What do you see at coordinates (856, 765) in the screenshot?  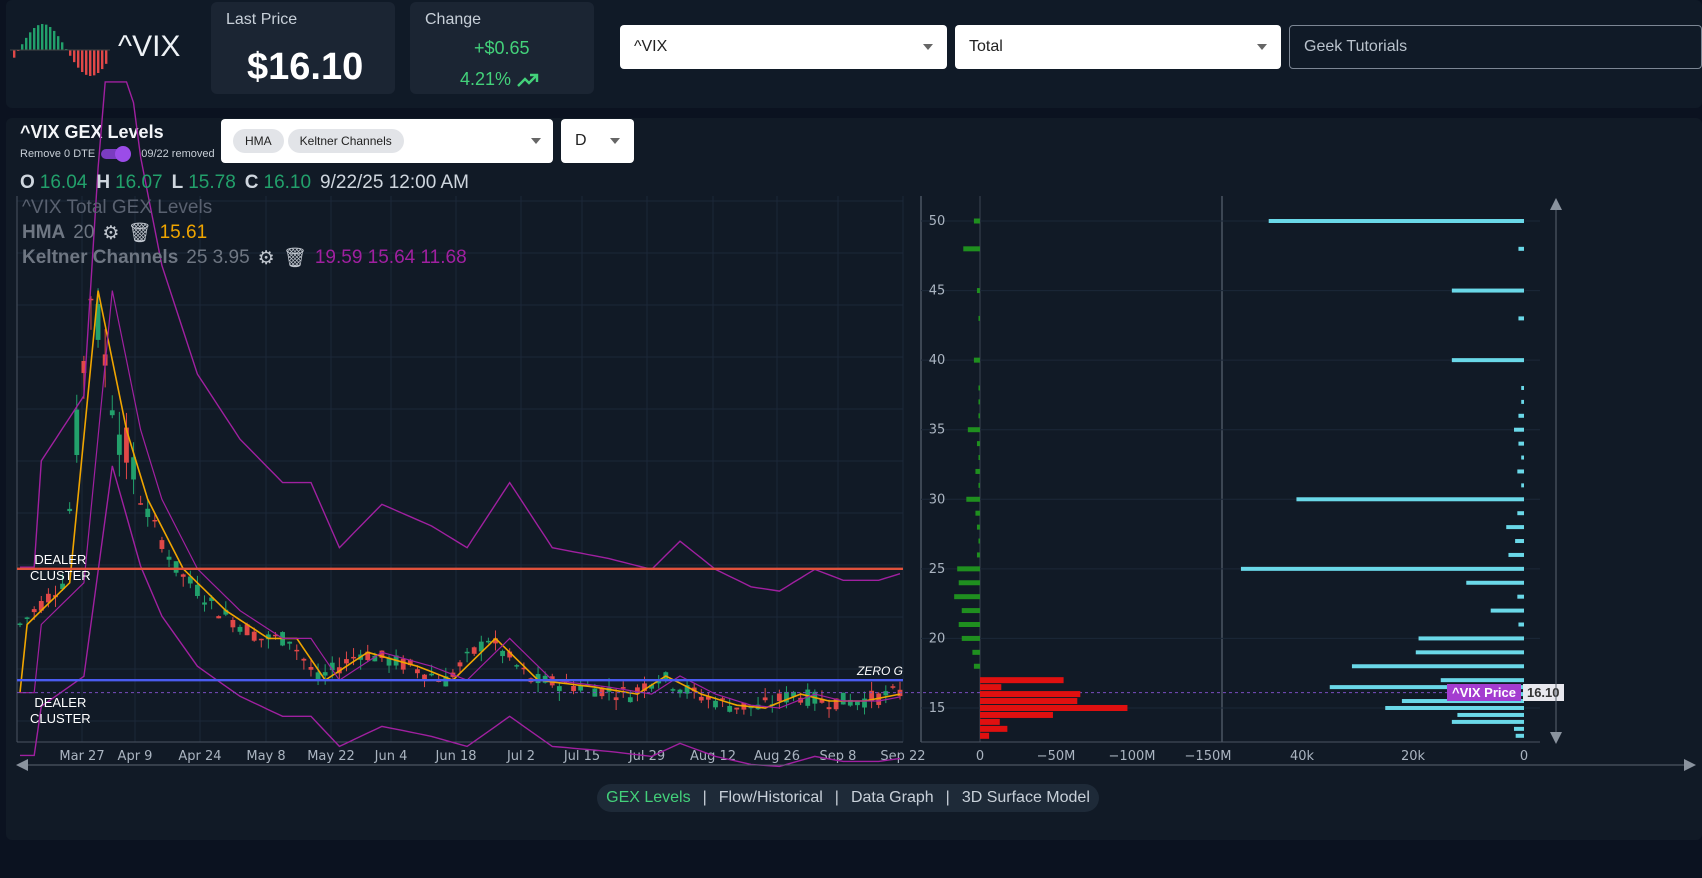 I see `horizontal-scroll-arrows` at bounding box center [856, 765].